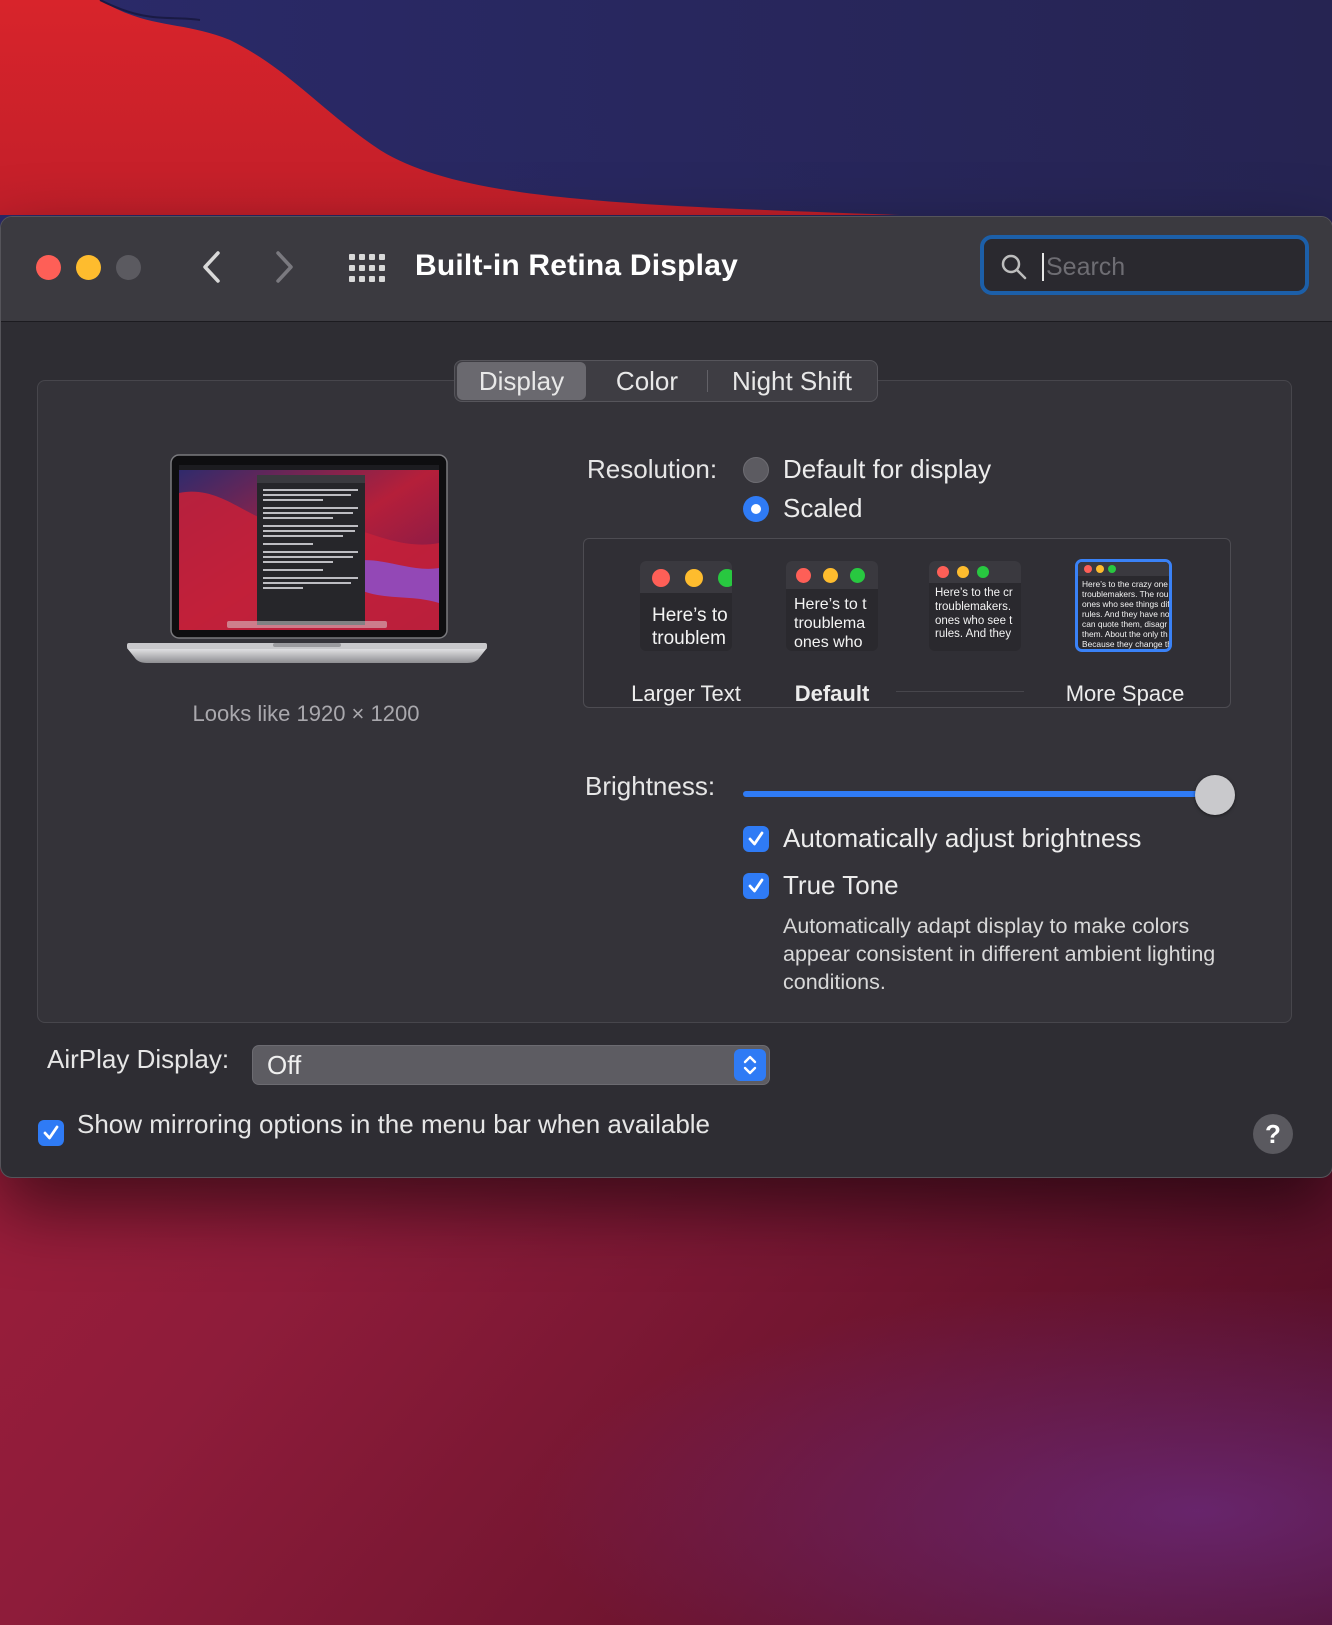 The image size is (1332, 1625). I want to click on updown-chevron-icon, so click(750, 1065).